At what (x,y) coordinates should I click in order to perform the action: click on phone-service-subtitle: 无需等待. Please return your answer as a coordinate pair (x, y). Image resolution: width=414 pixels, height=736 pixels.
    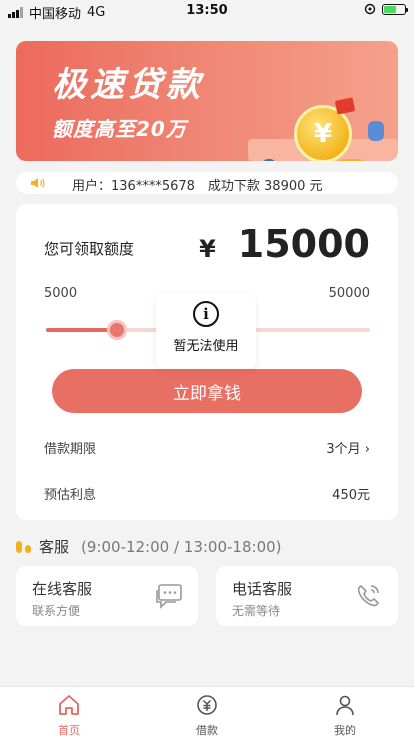
    Looking at the image, I should click on (256, 611).